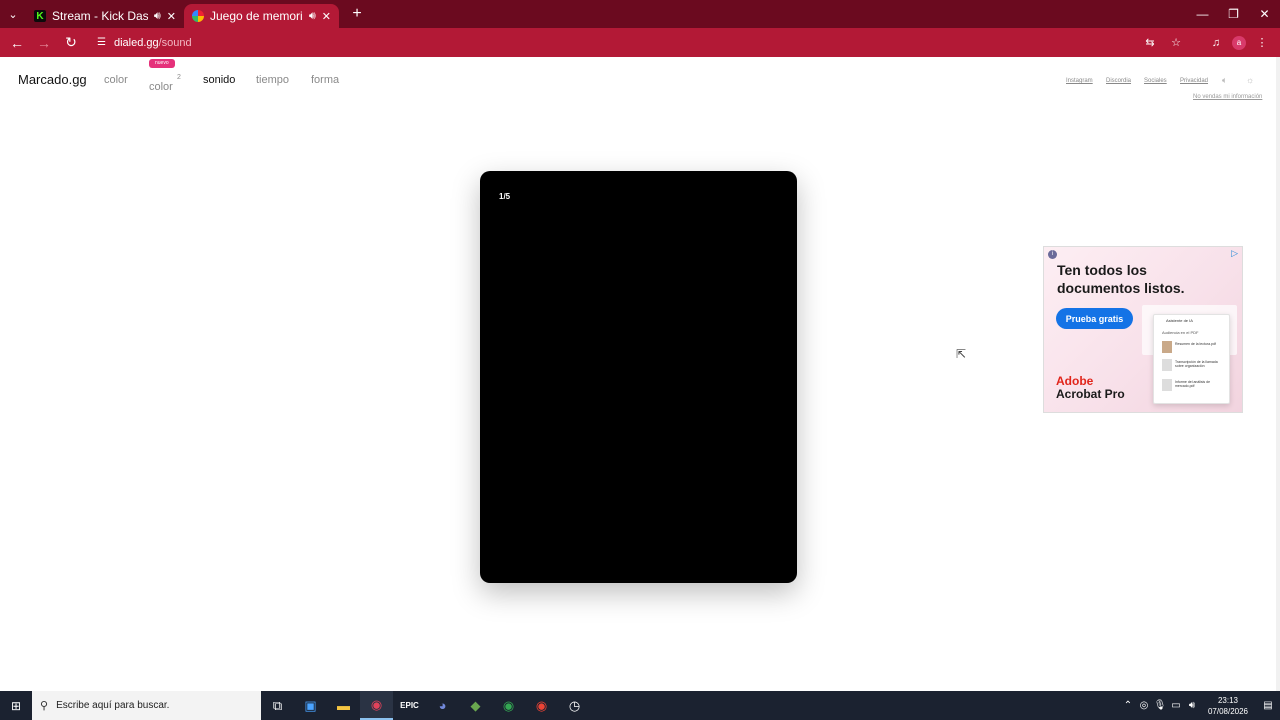 The image size is (1280, 720). I want to click on round-counter: 1/5, so click(505, 196).